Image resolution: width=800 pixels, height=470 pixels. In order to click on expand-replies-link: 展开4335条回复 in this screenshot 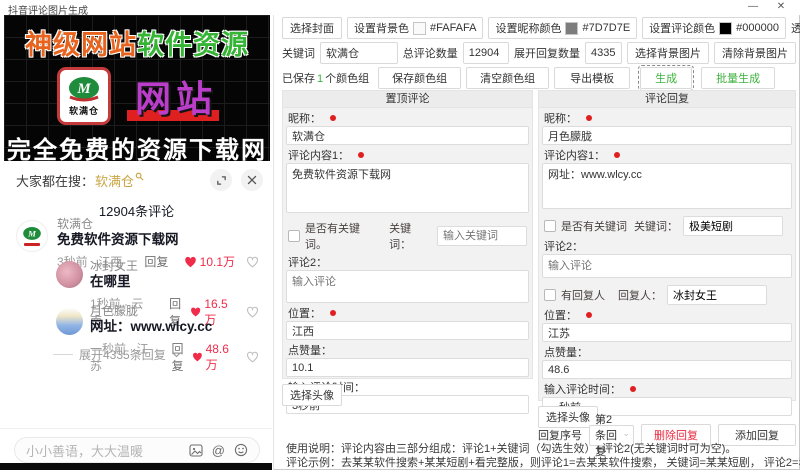, I will do `click(117, 354)`.